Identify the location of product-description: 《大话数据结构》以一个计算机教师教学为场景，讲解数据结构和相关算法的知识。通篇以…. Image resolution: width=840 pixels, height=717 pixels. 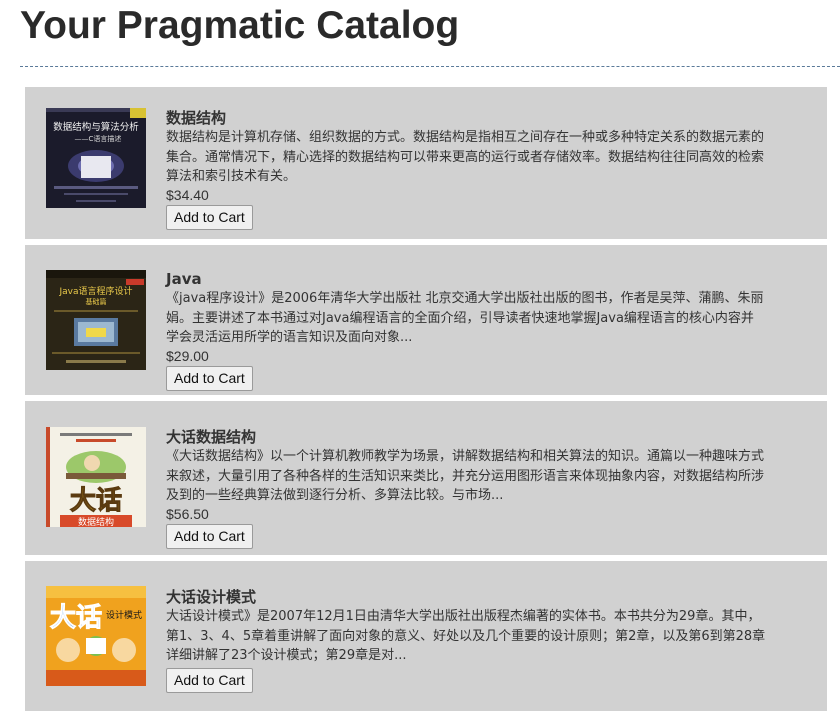
(465, 476).